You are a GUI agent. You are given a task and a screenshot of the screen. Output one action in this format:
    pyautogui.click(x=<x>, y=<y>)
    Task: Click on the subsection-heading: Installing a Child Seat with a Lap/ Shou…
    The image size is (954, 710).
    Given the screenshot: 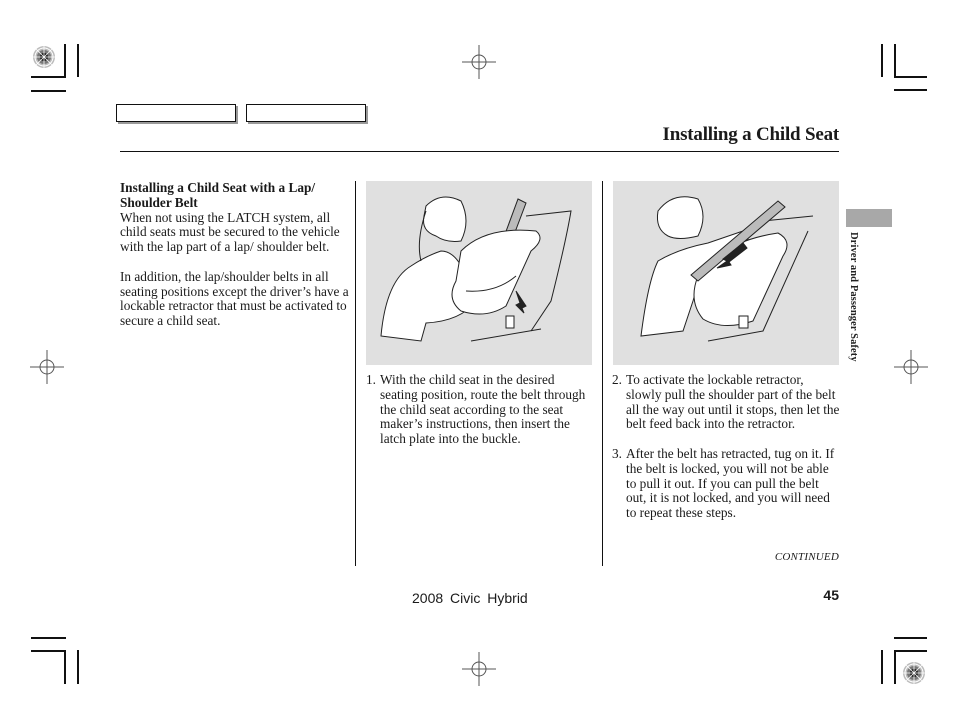 What is the action you would take?
    pyautogui.click(x=218, y=195)
    